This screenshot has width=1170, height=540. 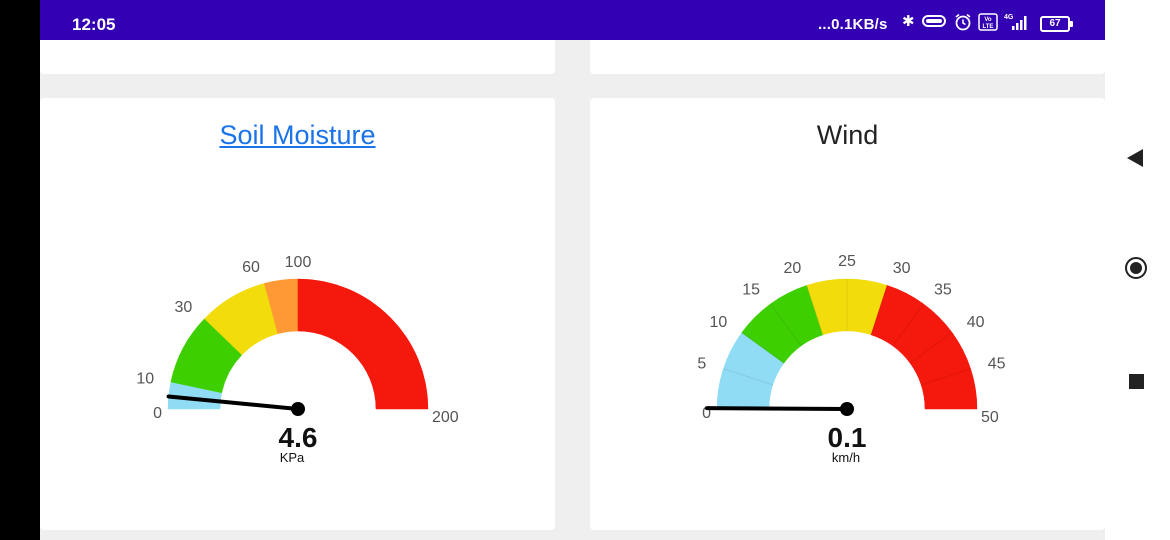 What do you see at coordinates (847, 57) in the screenshot?
I see `card-previous-right` at bounding box center [847, 57].